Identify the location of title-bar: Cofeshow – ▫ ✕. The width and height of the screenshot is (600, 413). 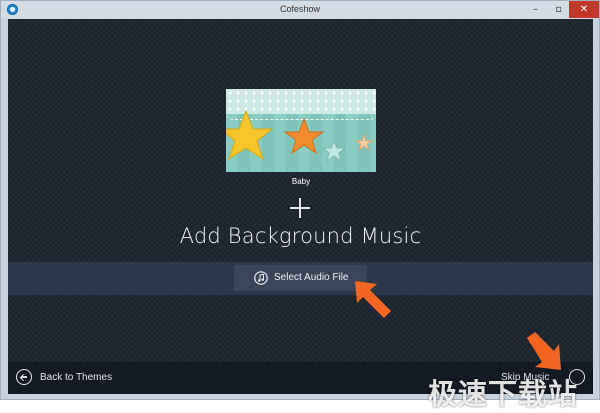
(300, 10).